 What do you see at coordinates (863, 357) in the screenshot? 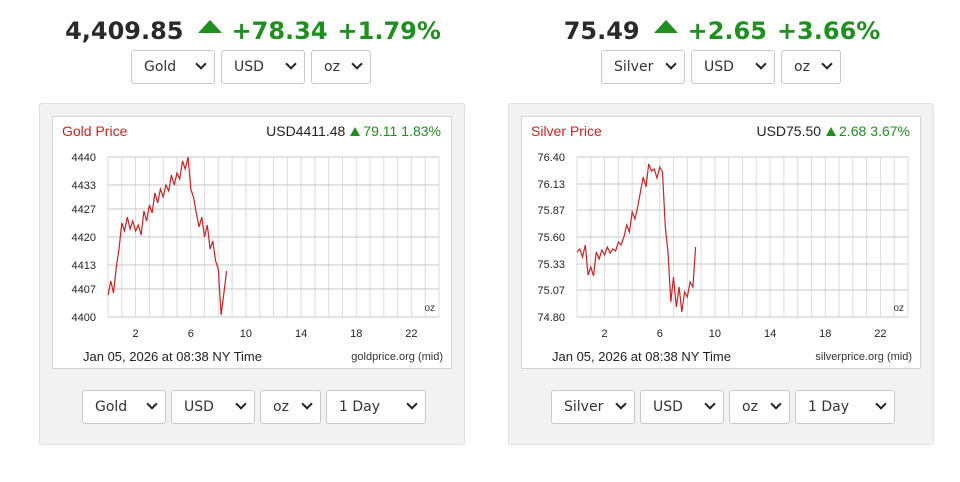
I see `chart-source: silverprice.org (mid)` at bounding box center [863, 357].